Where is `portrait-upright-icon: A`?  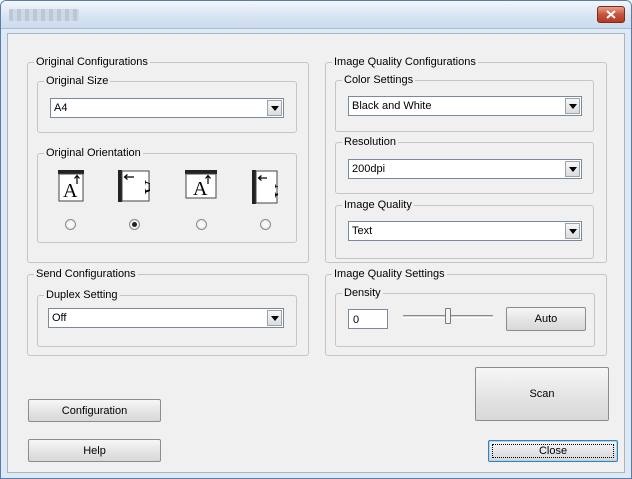 portrait-upright-icon: A is located at coordinates (71, 186).